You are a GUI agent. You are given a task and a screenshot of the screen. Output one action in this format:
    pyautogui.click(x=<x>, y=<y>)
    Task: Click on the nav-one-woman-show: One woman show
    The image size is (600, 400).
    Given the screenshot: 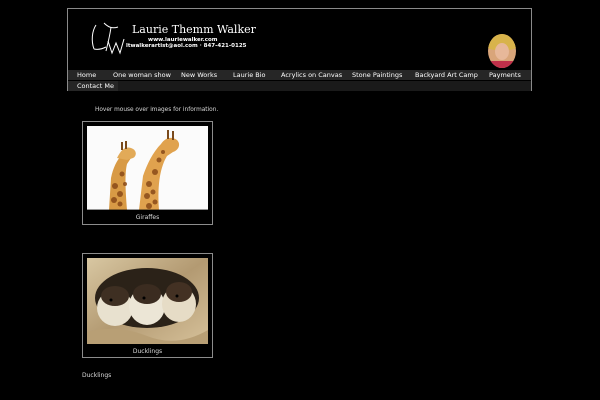 What is the action you would take?
    pyautogui.click(x=142, y=75)
    